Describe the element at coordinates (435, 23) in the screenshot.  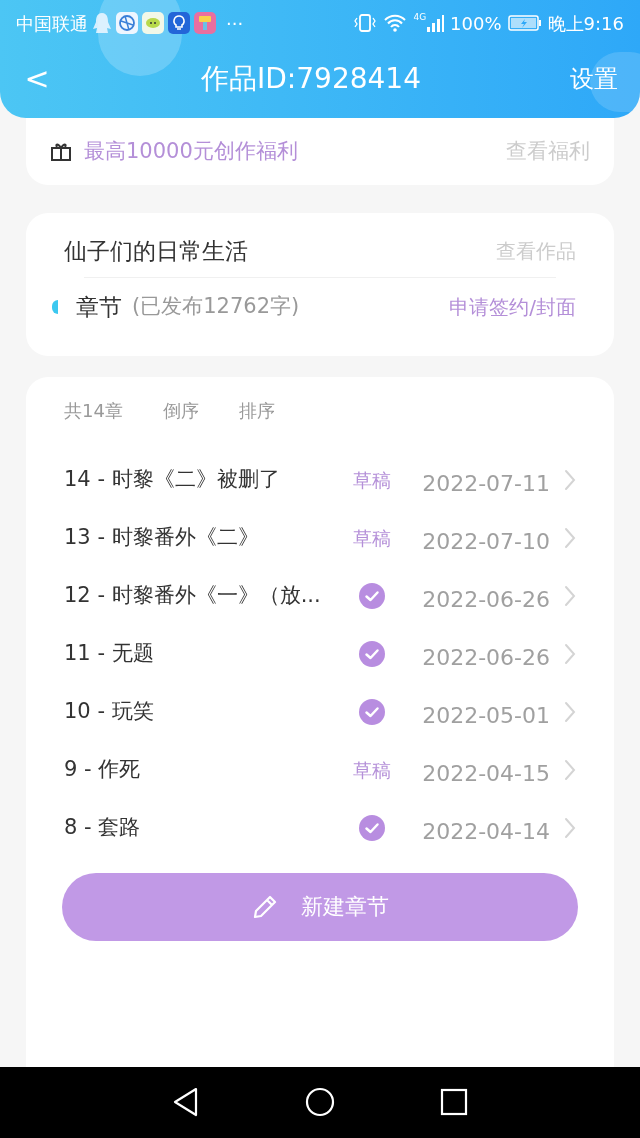
I see `signal-icon` at that location.